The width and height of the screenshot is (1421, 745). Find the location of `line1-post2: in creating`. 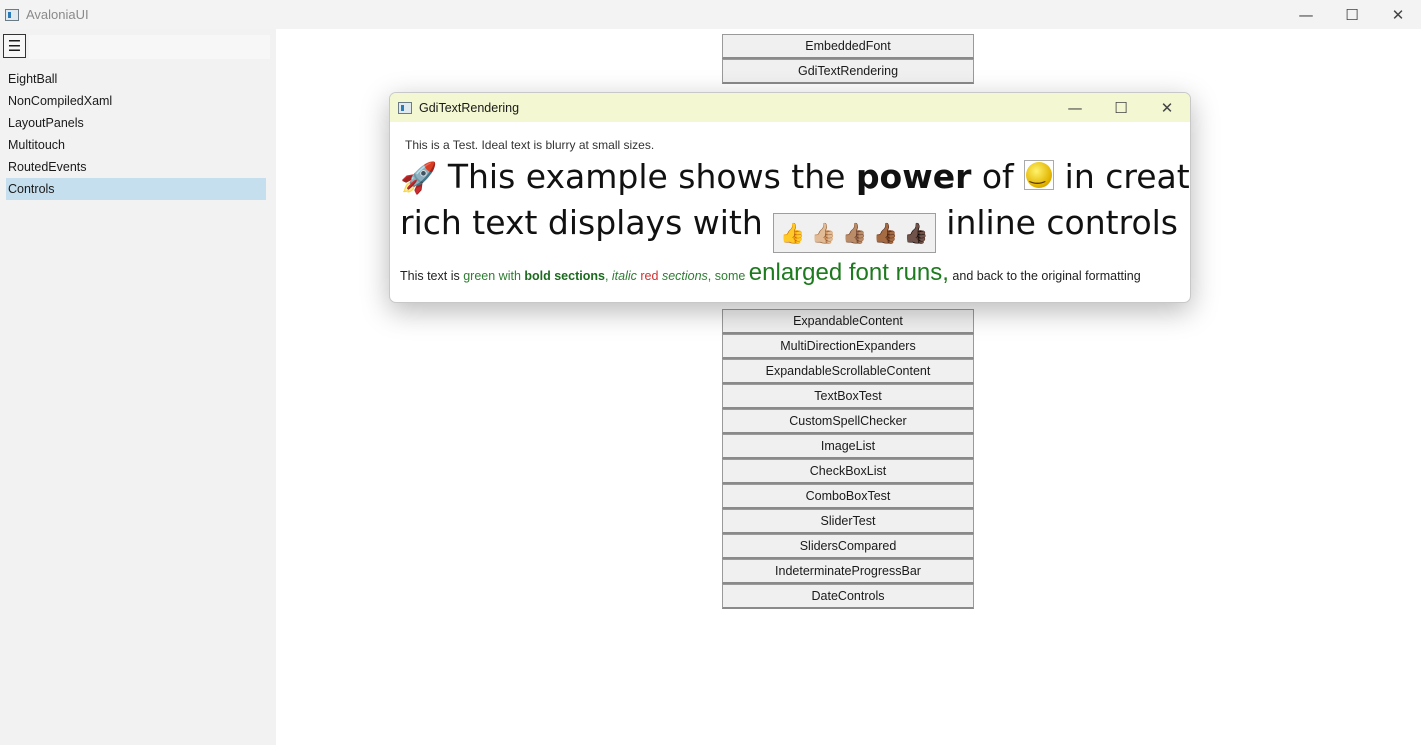

line1-post2: in creating is located at coordinates (1127, 176).